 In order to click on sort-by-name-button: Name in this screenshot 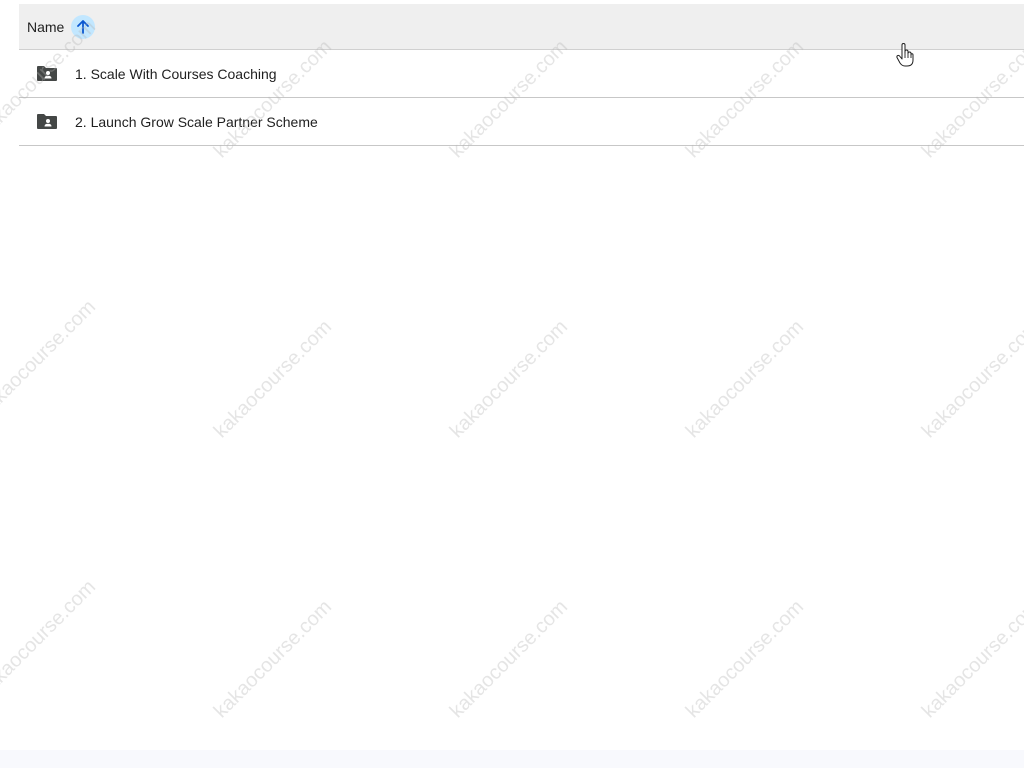, I will do `click(61, 26)`.